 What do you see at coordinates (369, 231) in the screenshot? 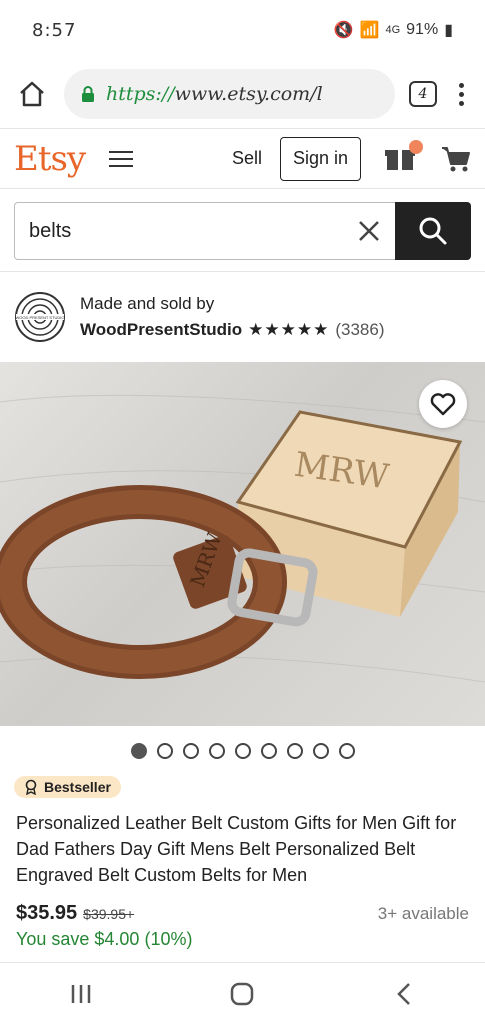
I see `close-icon` at bounding box center [369, 231].